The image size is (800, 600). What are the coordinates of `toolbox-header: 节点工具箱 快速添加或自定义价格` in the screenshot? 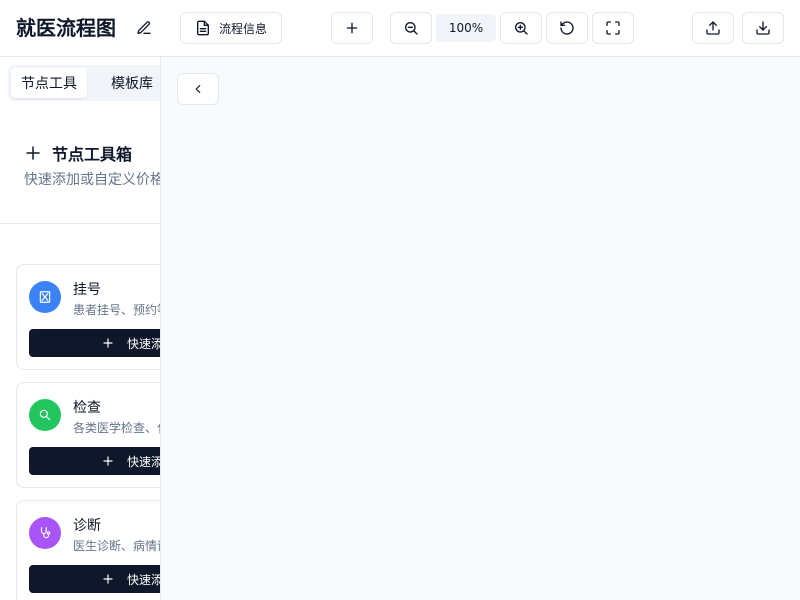 It's located at (80, 170).